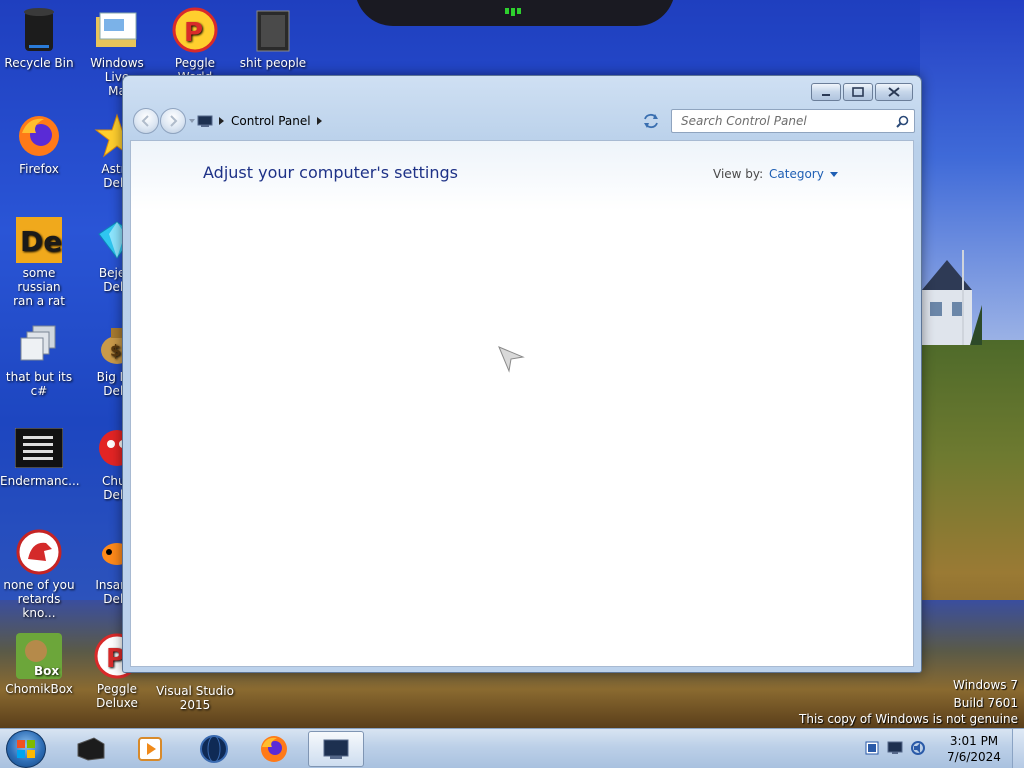 The image size is (1024, 768). I want to click on clock: 3:01 PM 7/6/2024, so click(974, 749).